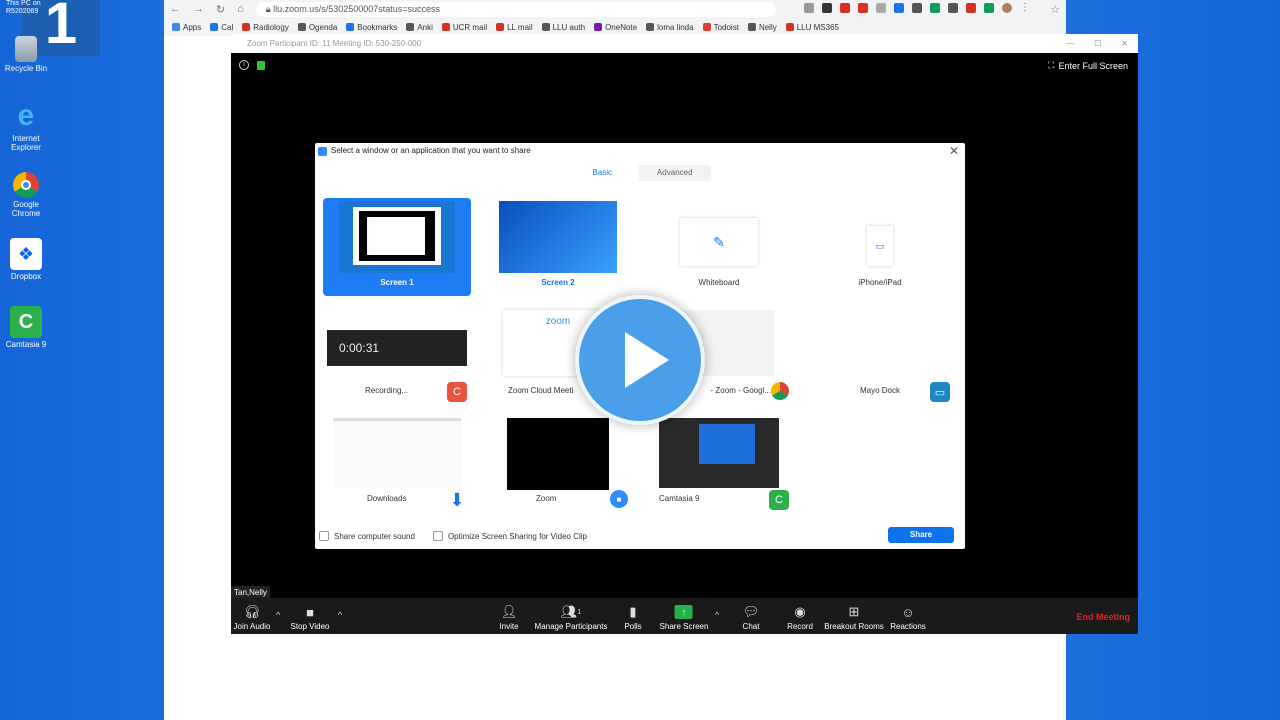 The image size is (1280, 720). I want to click on bookmark-item: LLU auth, so click(563, 27).